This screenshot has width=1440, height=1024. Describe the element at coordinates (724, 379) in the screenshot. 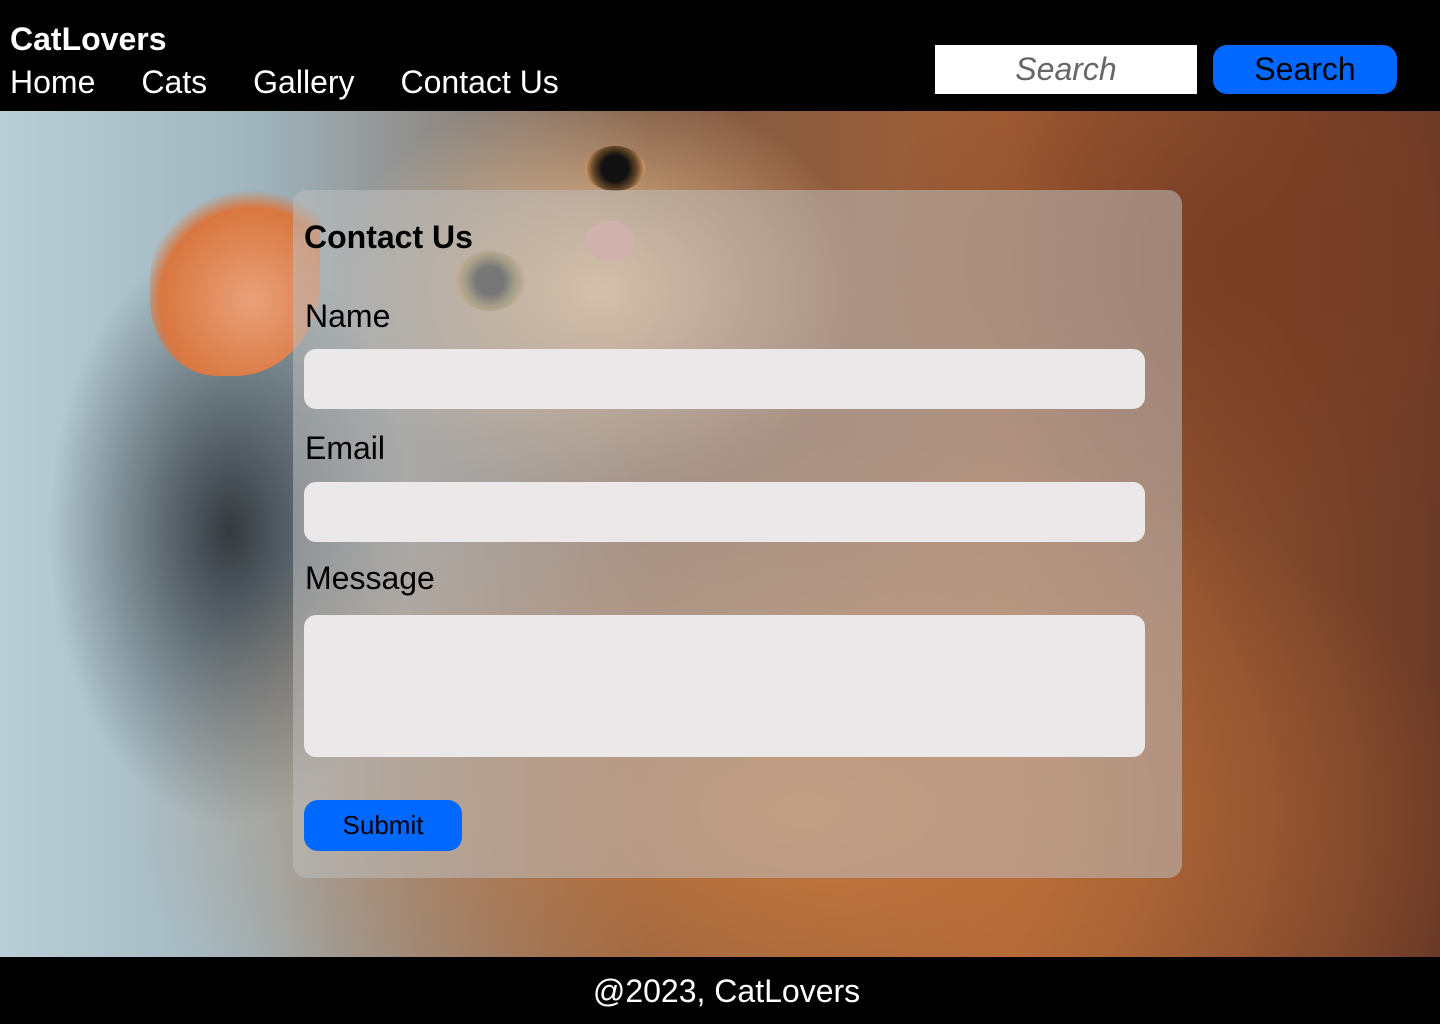

I see `name-field` at that location.